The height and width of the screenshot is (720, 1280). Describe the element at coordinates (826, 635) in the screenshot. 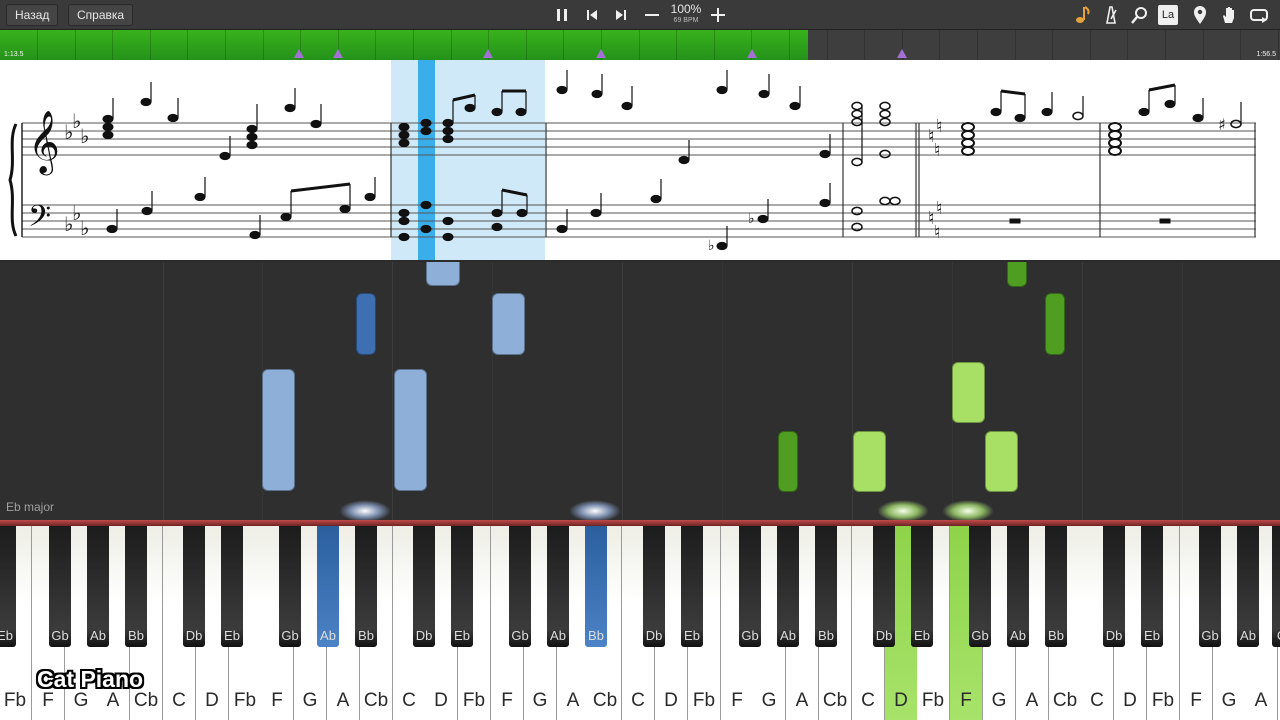

I see `black-key-label: Bb` at that location.